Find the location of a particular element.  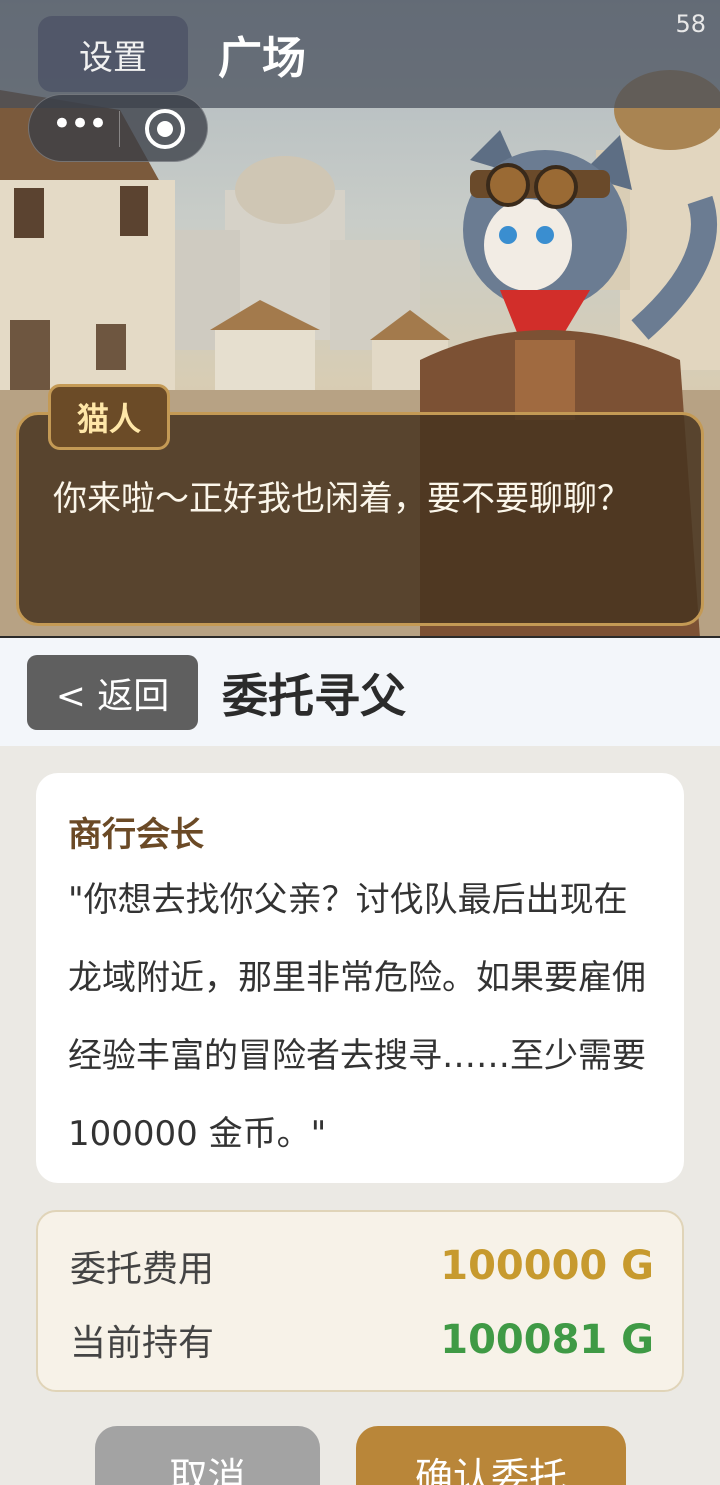

fps-counter: 58 is located at coordinates (690, 24).